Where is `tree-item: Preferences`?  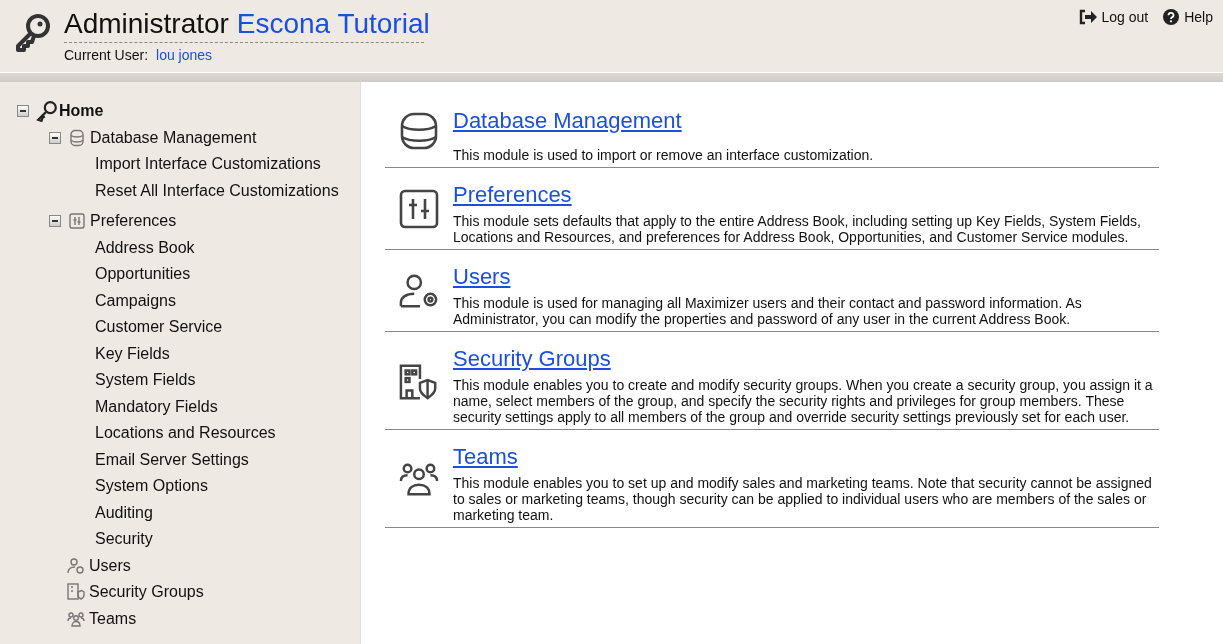
tree-item: Preferences is located at coordinates (133, 221).